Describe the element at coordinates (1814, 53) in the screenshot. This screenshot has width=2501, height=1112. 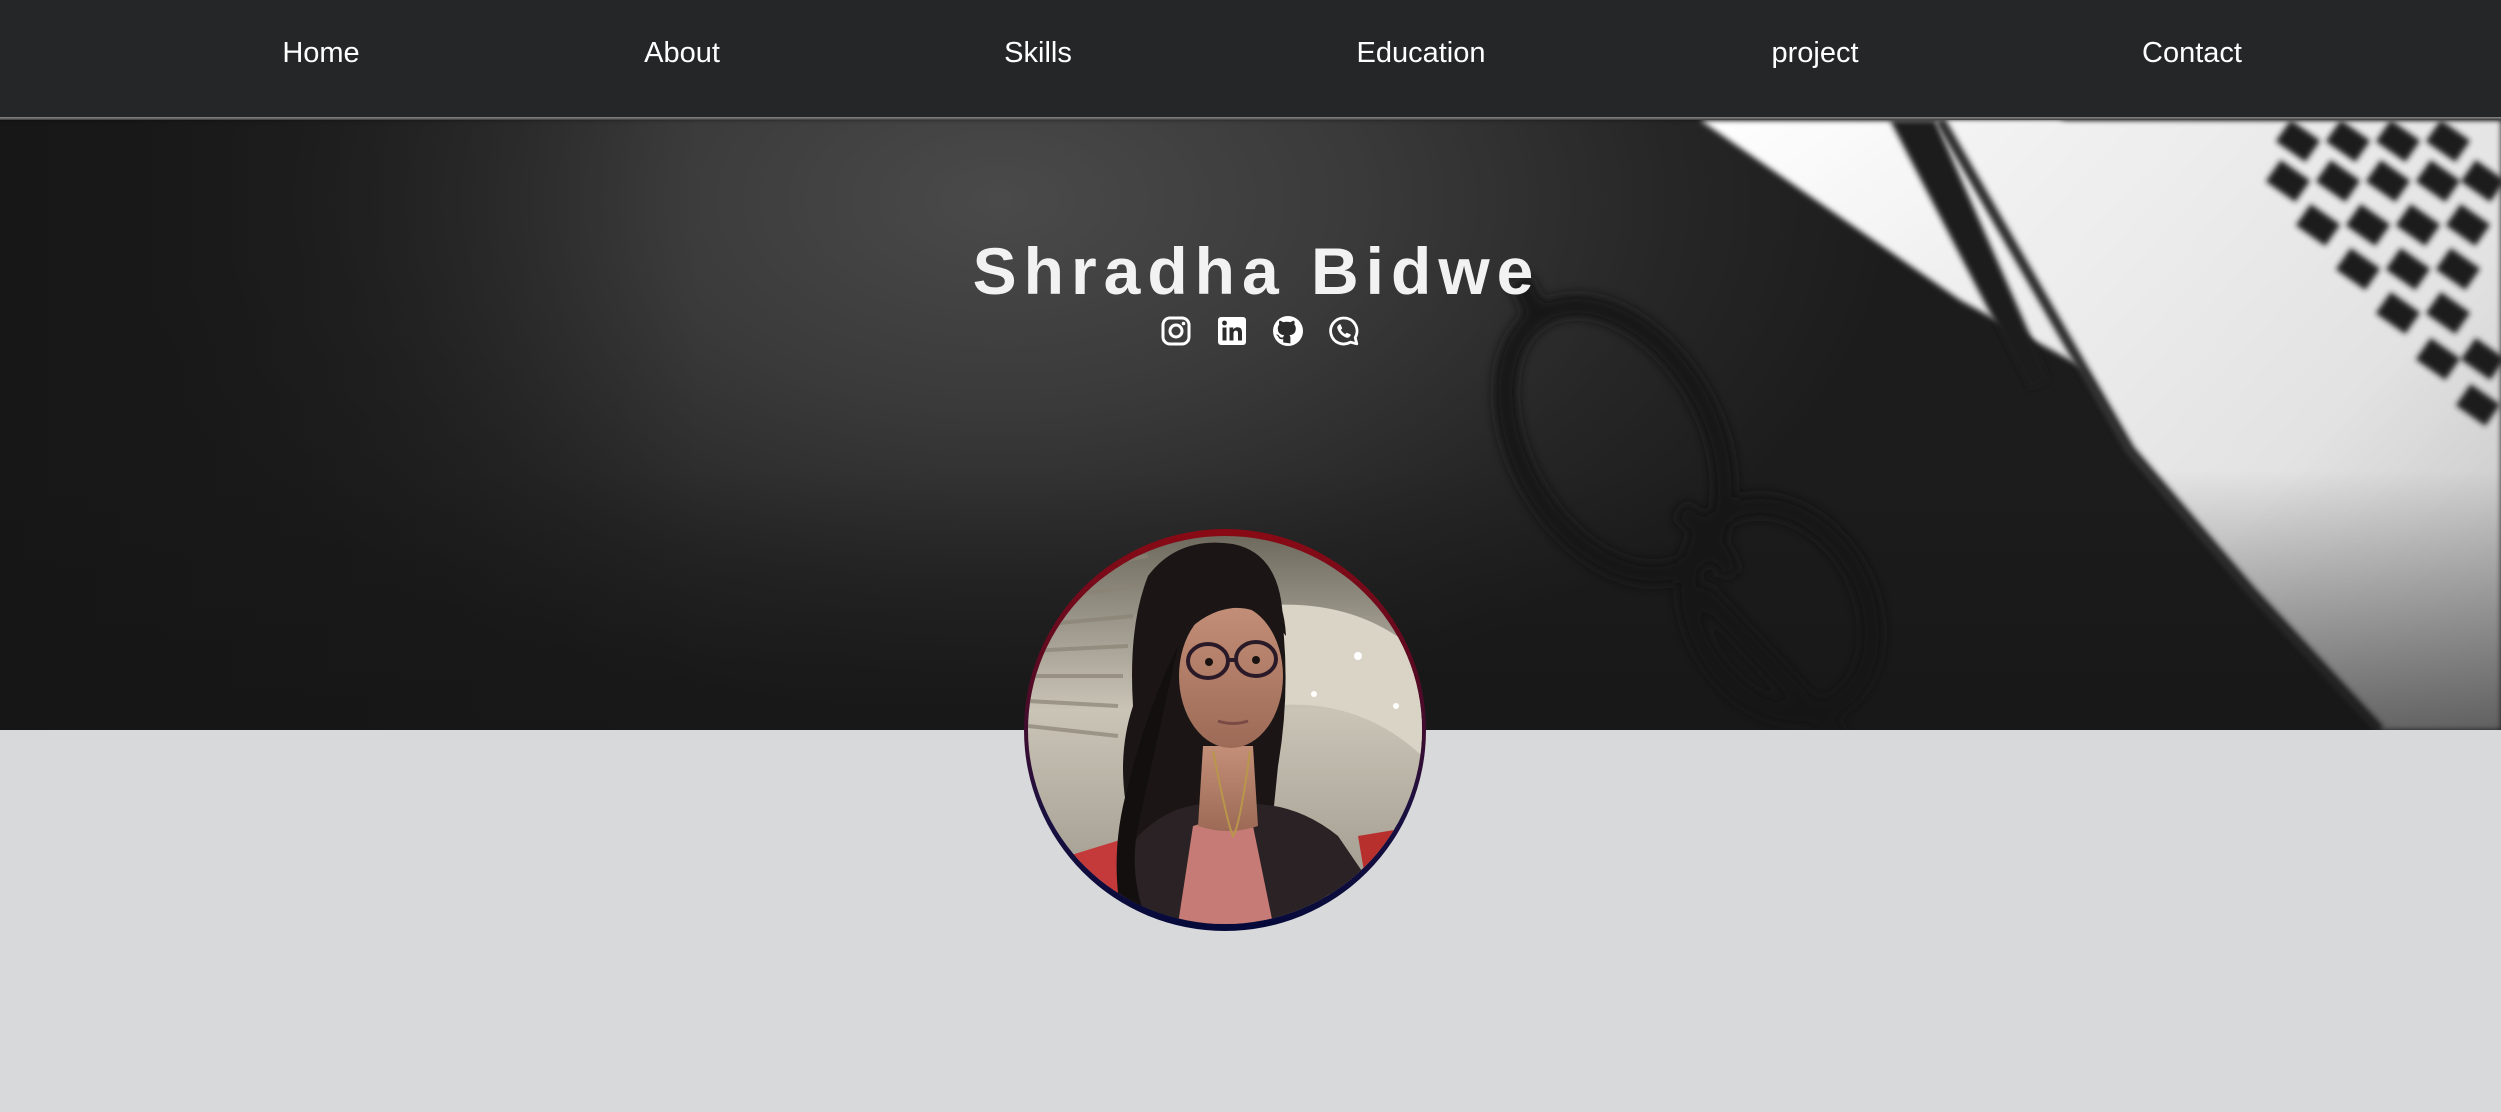
I see `nav-link-project: project` at that location.